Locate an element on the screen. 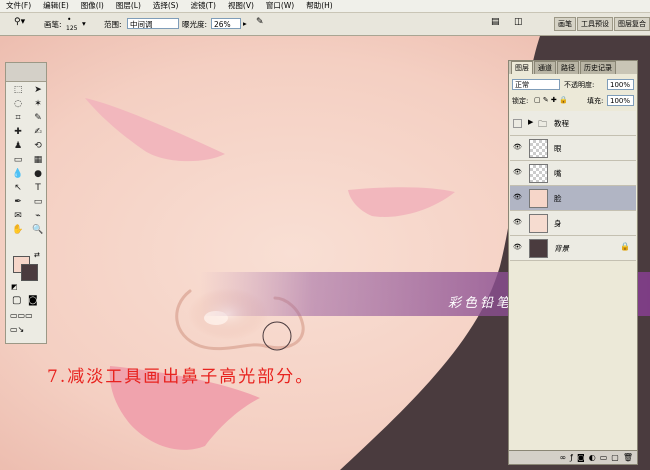 This screenshot has width=650, height=470. tab-paths: 路径 is located at coordinates (568, 67).